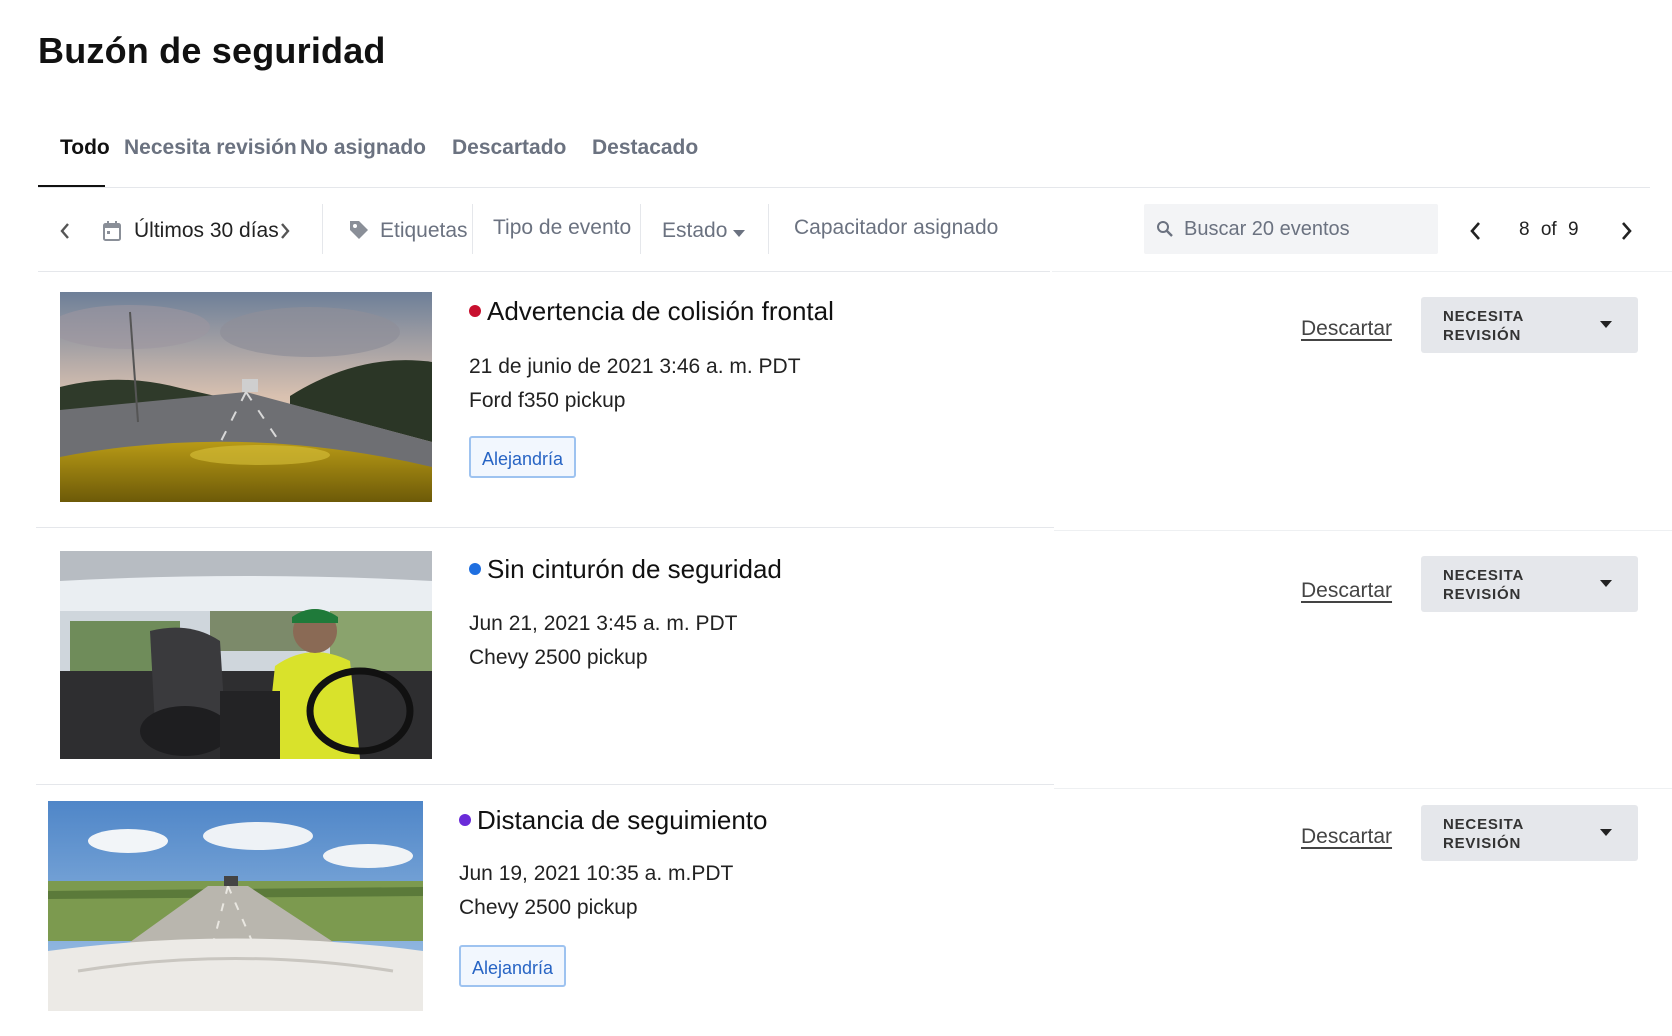  What do you see at coordinates (603, 623) in the screenshot?
I see `event-datetime: Jun 21, 2021 3:45 a. m. PDT` at bounding box center [603, 623].